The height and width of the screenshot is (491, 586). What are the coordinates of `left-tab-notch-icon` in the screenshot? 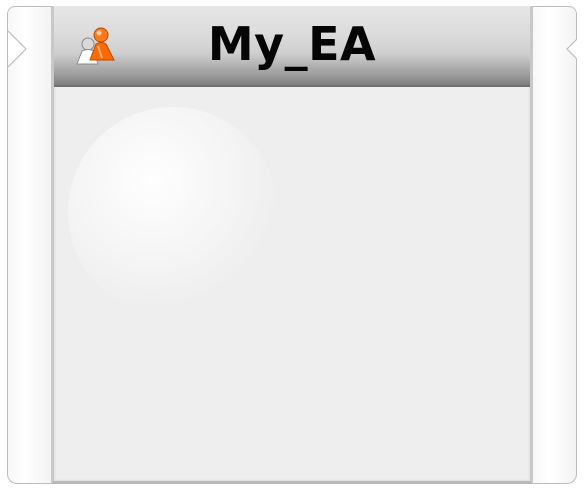 It's located at (17, 49).